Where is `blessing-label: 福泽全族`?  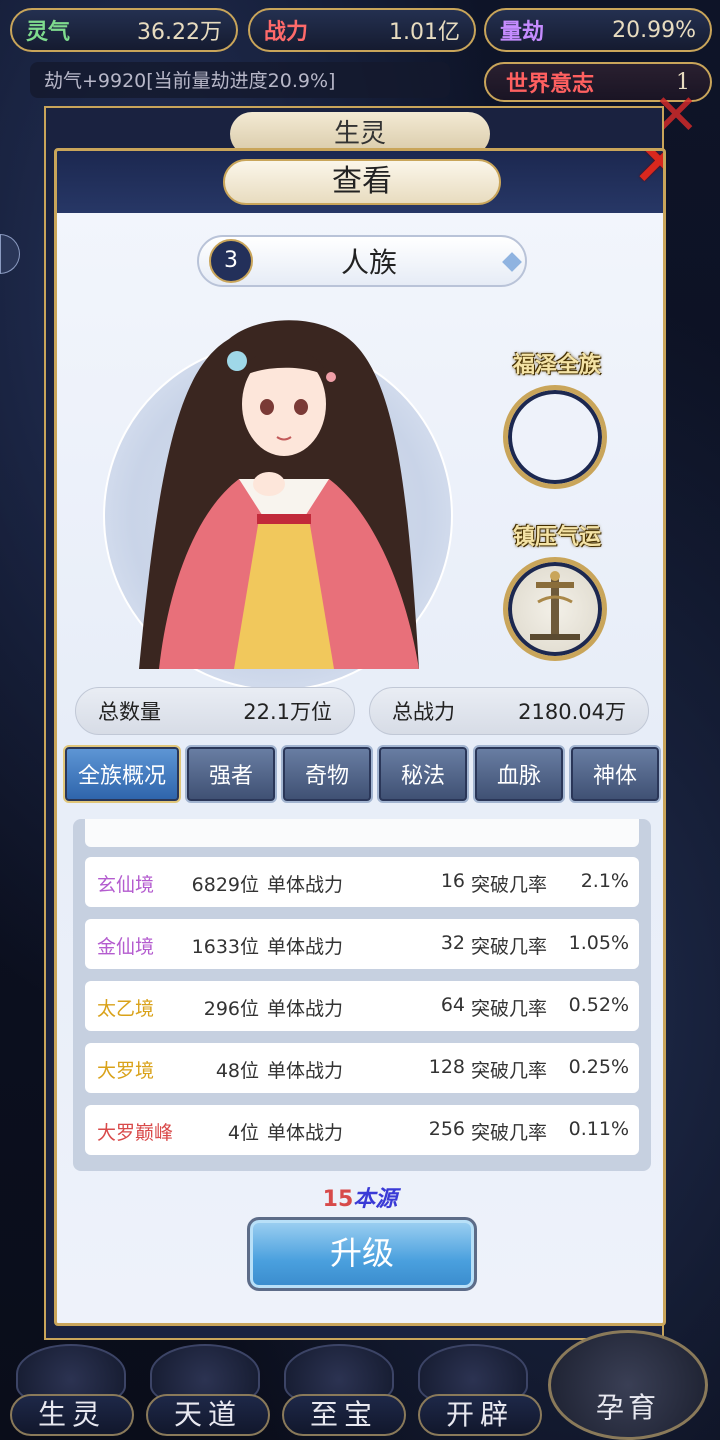
blessing-label: 福泽全族 is located at coordinates (556, 365).